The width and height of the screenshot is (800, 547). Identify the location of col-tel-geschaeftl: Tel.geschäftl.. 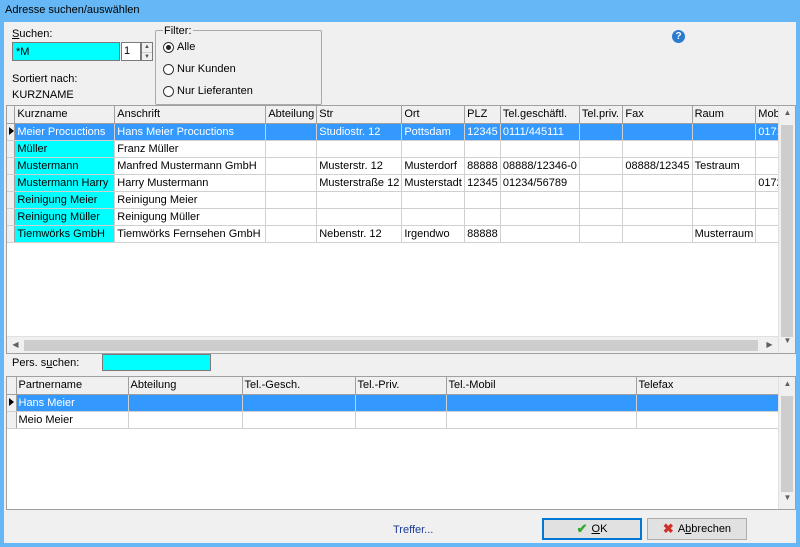
(540, 115).